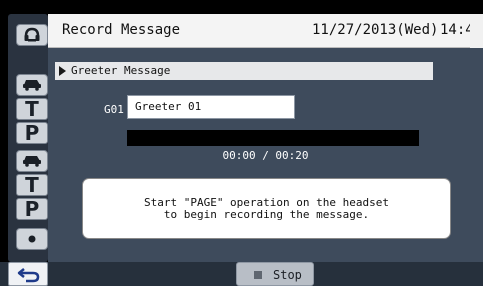 Image resolution: width=483 pixels, height=286 pixels. I want to click on stop-button: Stop, so click(275, 274).